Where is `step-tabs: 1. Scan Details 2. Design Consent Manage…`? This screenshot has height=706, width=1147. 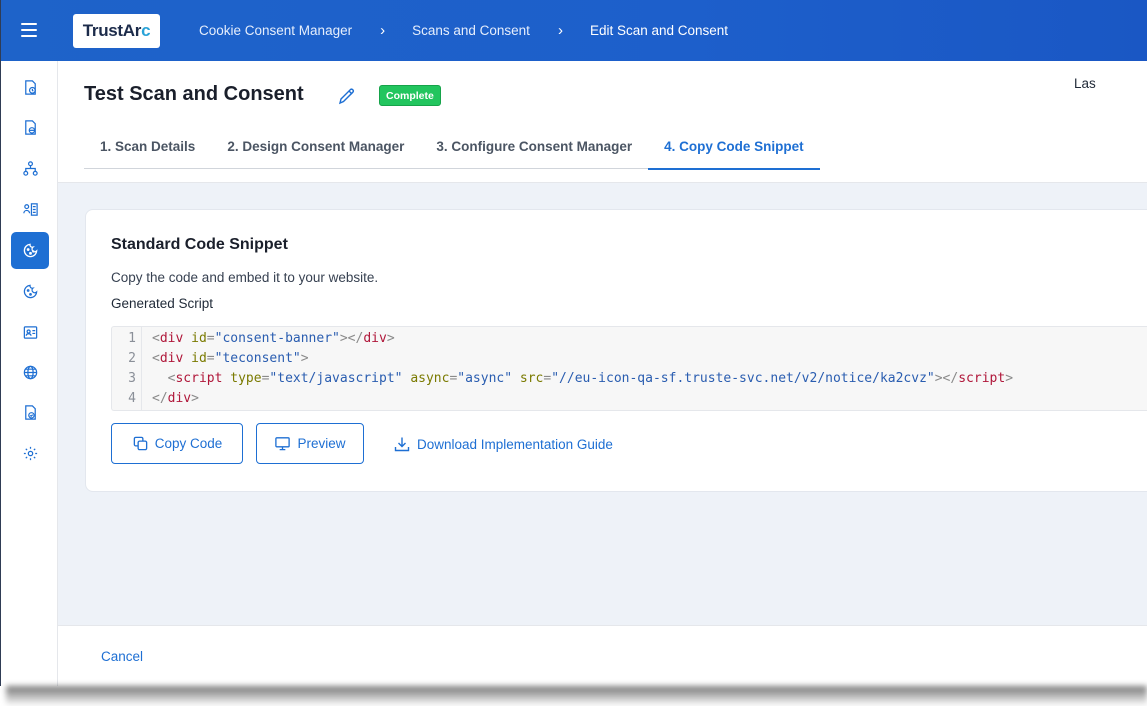
step-tabs: 1. Scan Details 2. Design Consent Manage… is located at coordinates (452, 146).